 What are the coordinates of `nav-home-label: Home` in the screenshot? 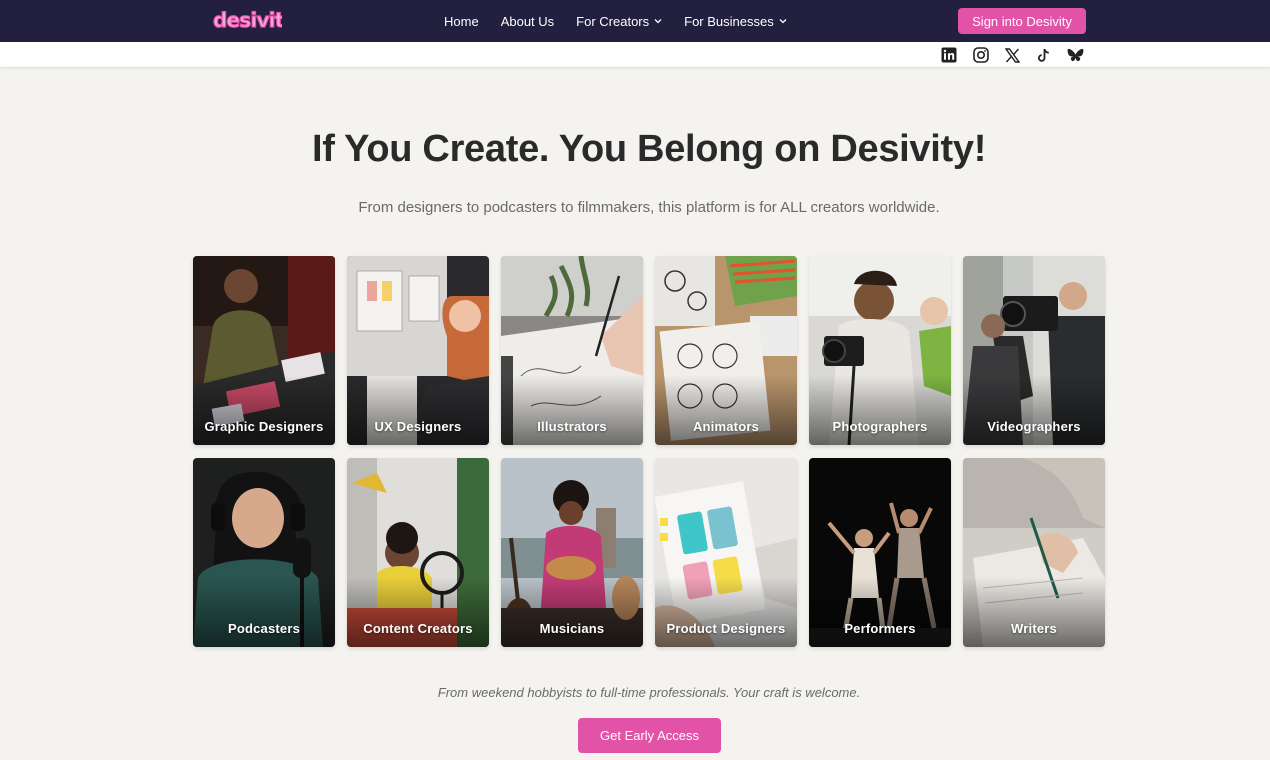 It's located at (461, 21).